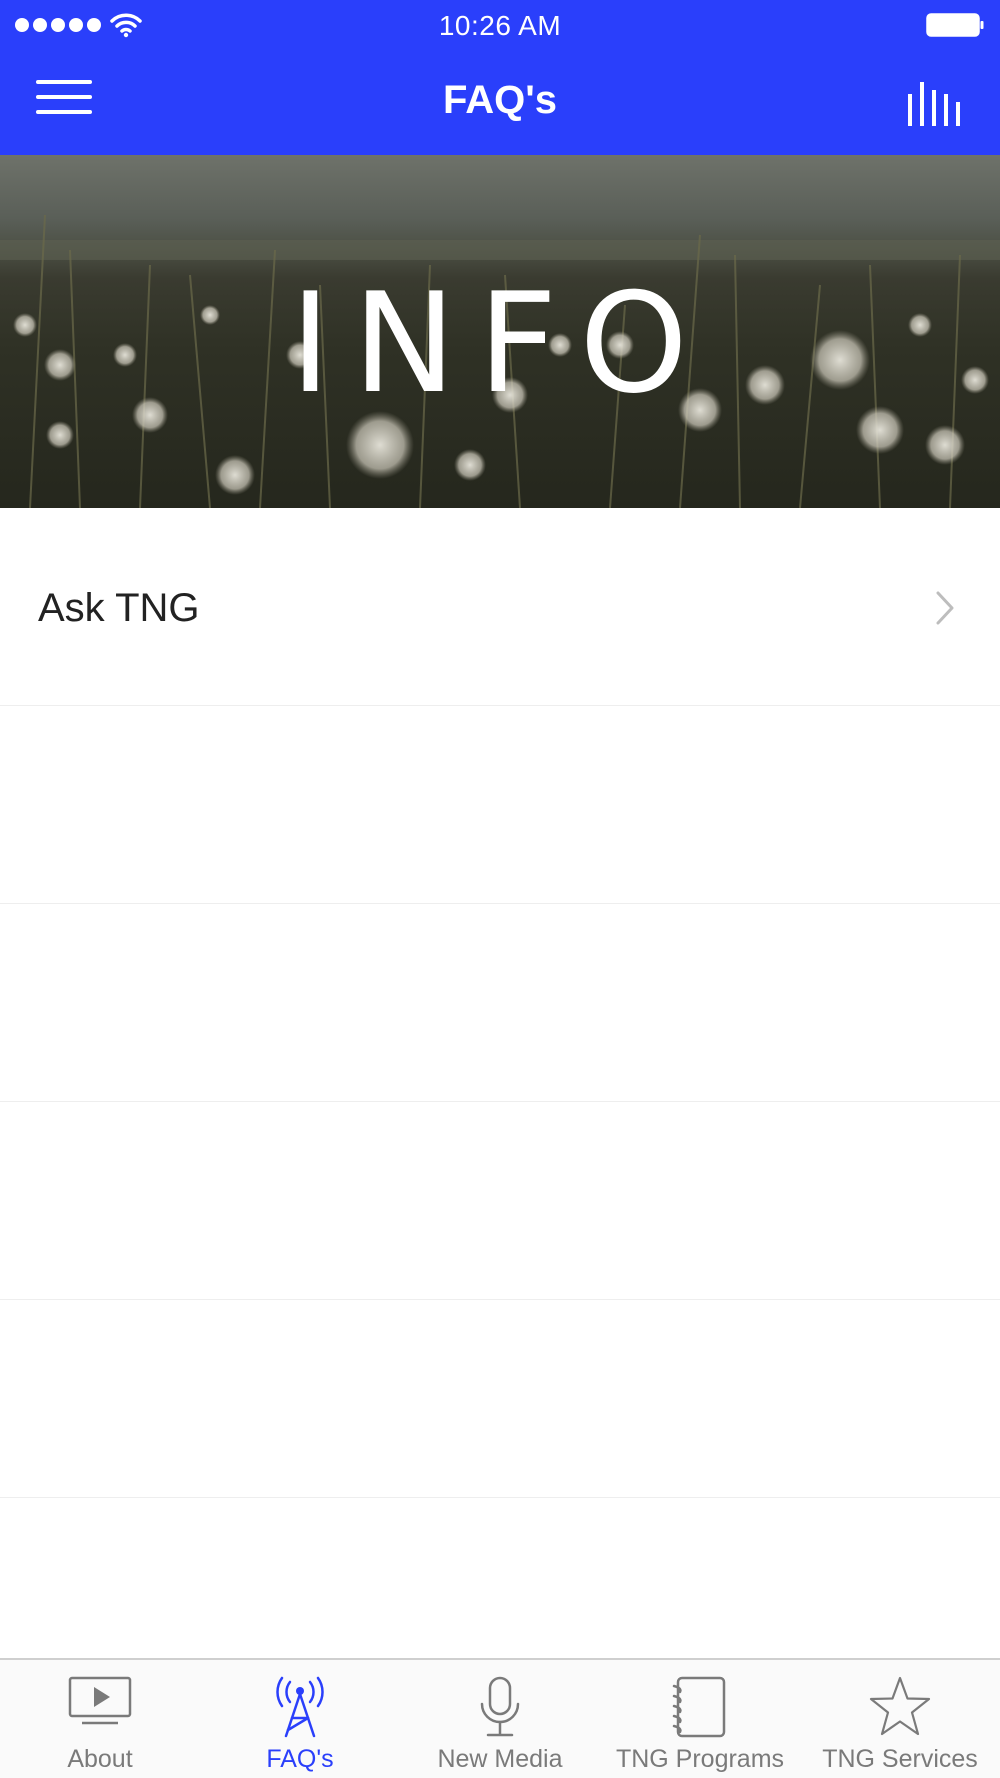  Describe the element at coordinates (500, 1706) in the screenshot. I see `microphone-icon` at that location.